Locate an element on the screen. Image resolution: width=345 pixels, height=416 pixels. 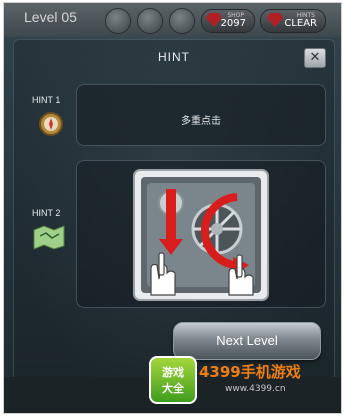
hints-button: HINTS CLEAR is located at coordinates (293, 21).